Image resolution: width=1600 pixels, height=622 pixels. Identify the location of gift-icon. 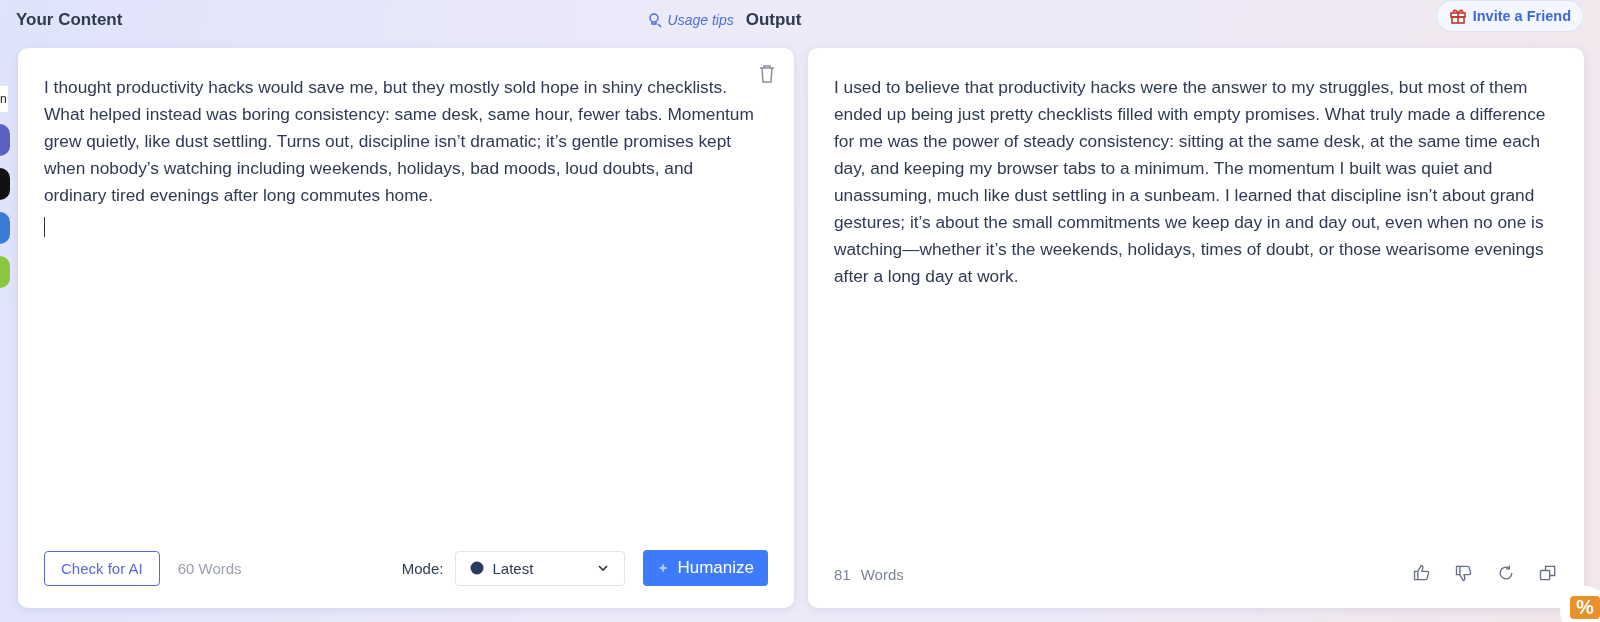
(1457, 16).